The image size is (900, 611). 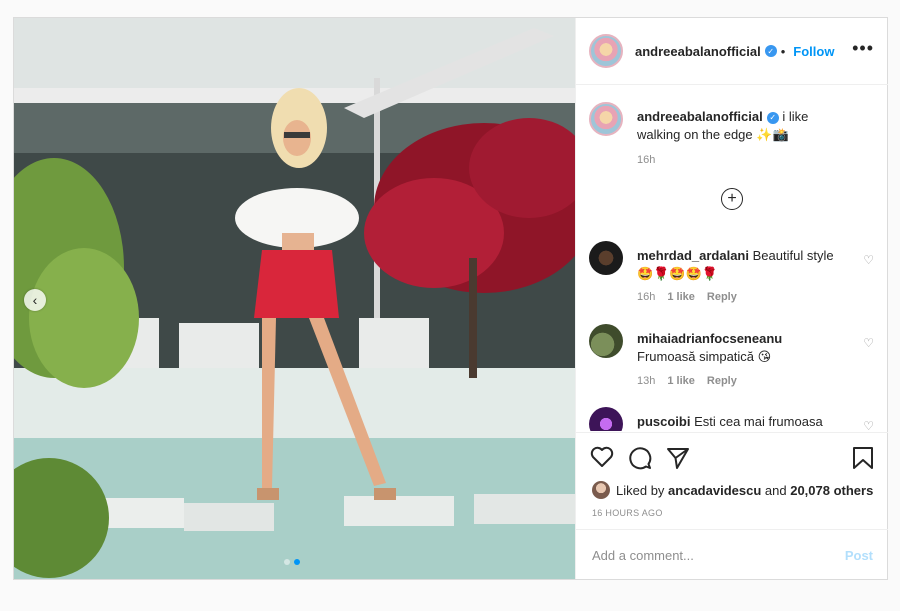 I want to click on post-header: andreeabalanofficial ✓ • Follow •••, so click(x=732, y=51).